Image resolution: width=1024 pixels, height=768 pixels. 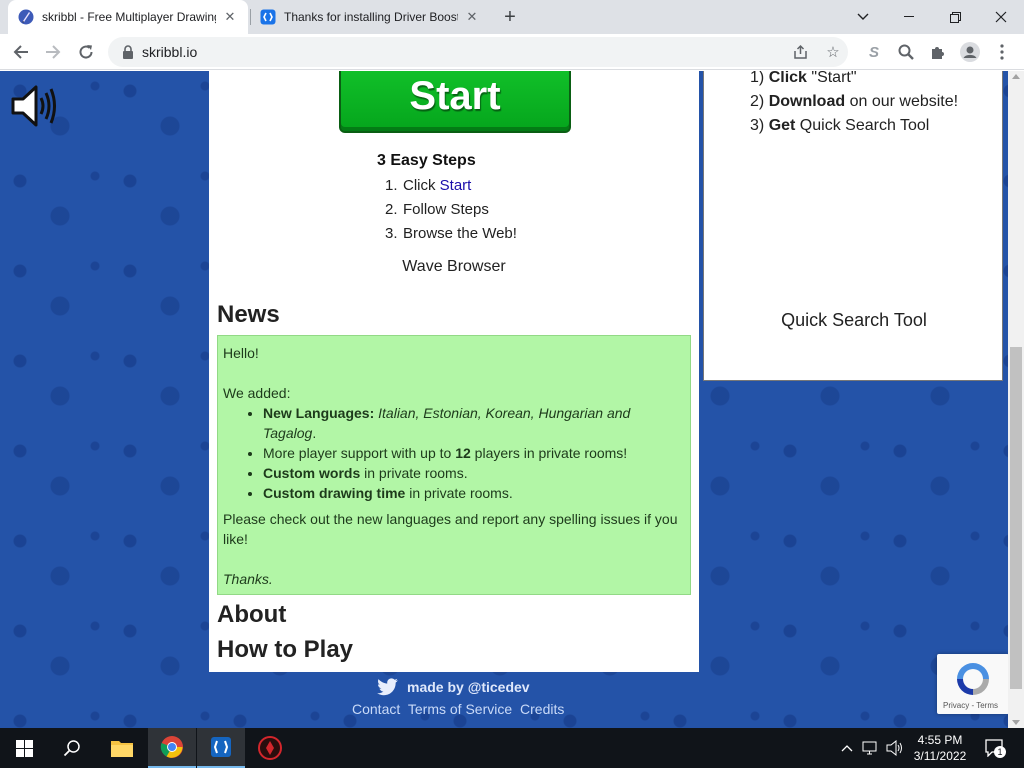 What do you see at coordinates (987, 705) in the screenshot?
I see `recaptcha-terms-link: Terms` at bounding box center [987, 705].